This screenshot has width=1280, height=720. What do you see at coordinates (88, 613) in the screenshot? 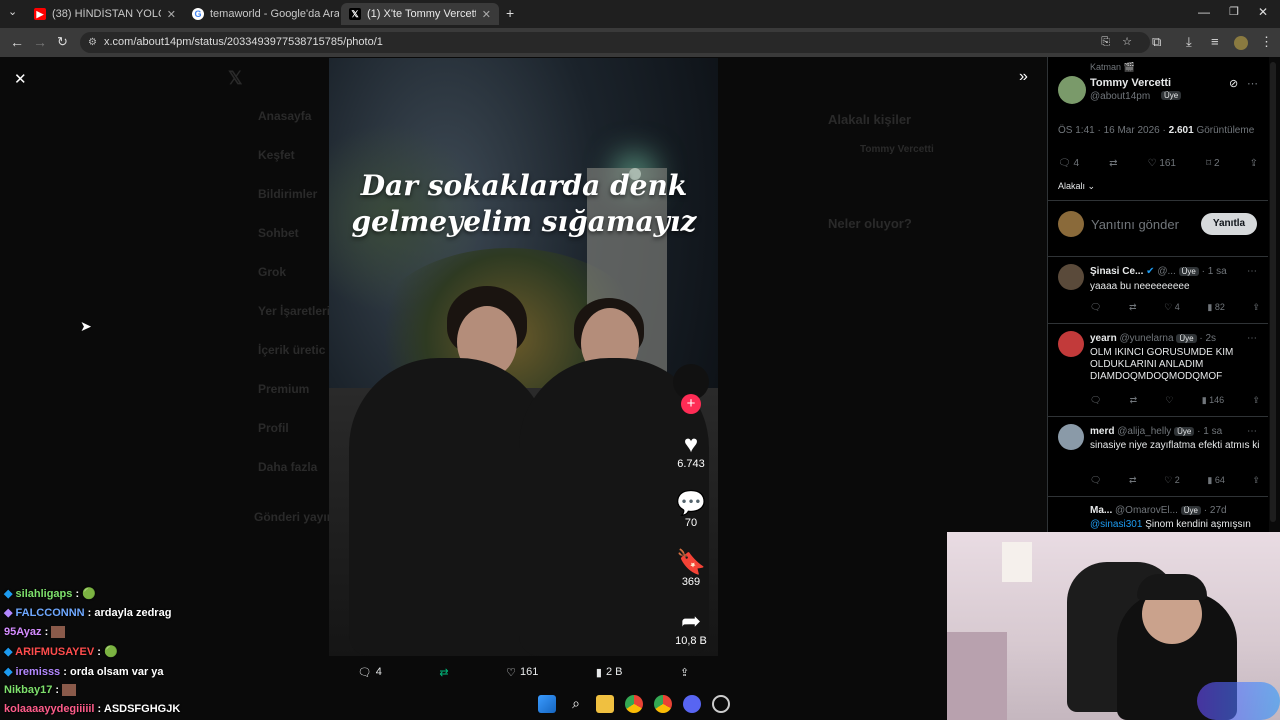
I see `chat-message: ◆ FALCCONNN : ardayla zedrag` at bounding box center [88, 613].